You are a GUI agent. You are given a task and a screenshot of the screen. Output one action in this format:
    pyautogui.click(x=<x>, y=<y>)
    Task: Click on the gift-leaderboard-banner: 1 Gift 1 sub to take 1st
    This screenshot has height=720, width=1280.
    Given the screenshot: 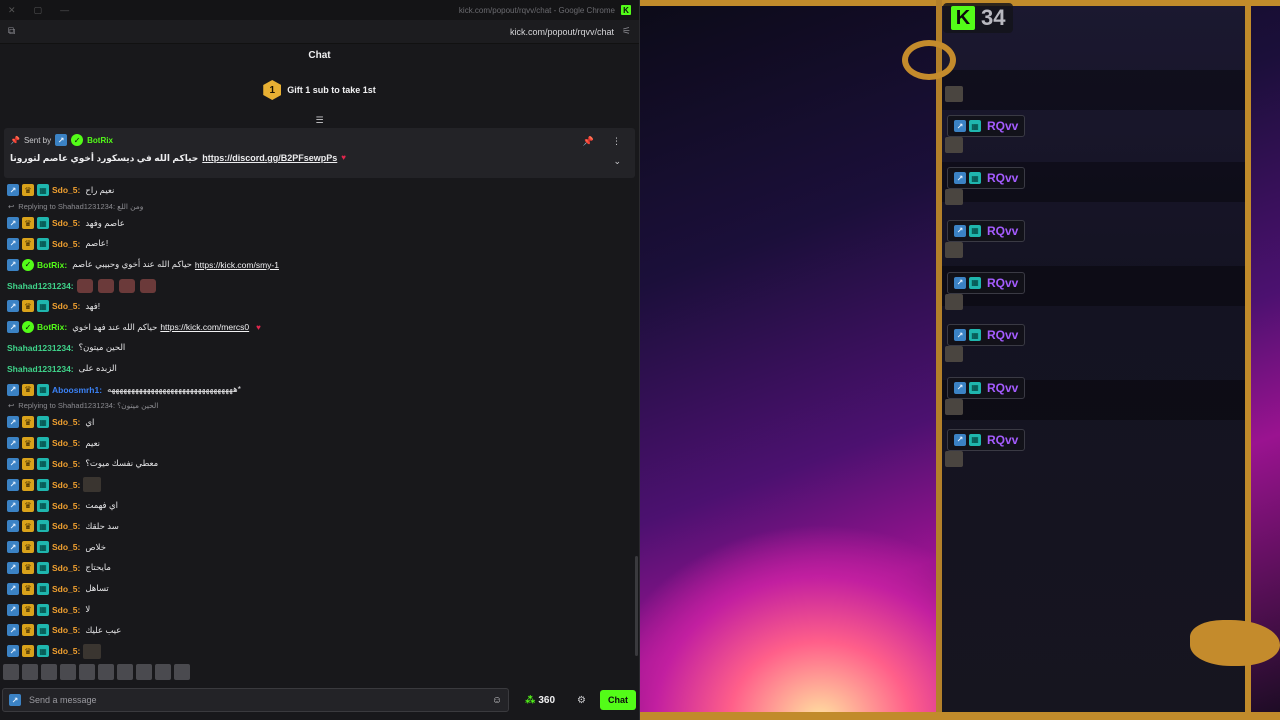 What is the action you would take?
    pyautogui.click(x=319, y=90)
    